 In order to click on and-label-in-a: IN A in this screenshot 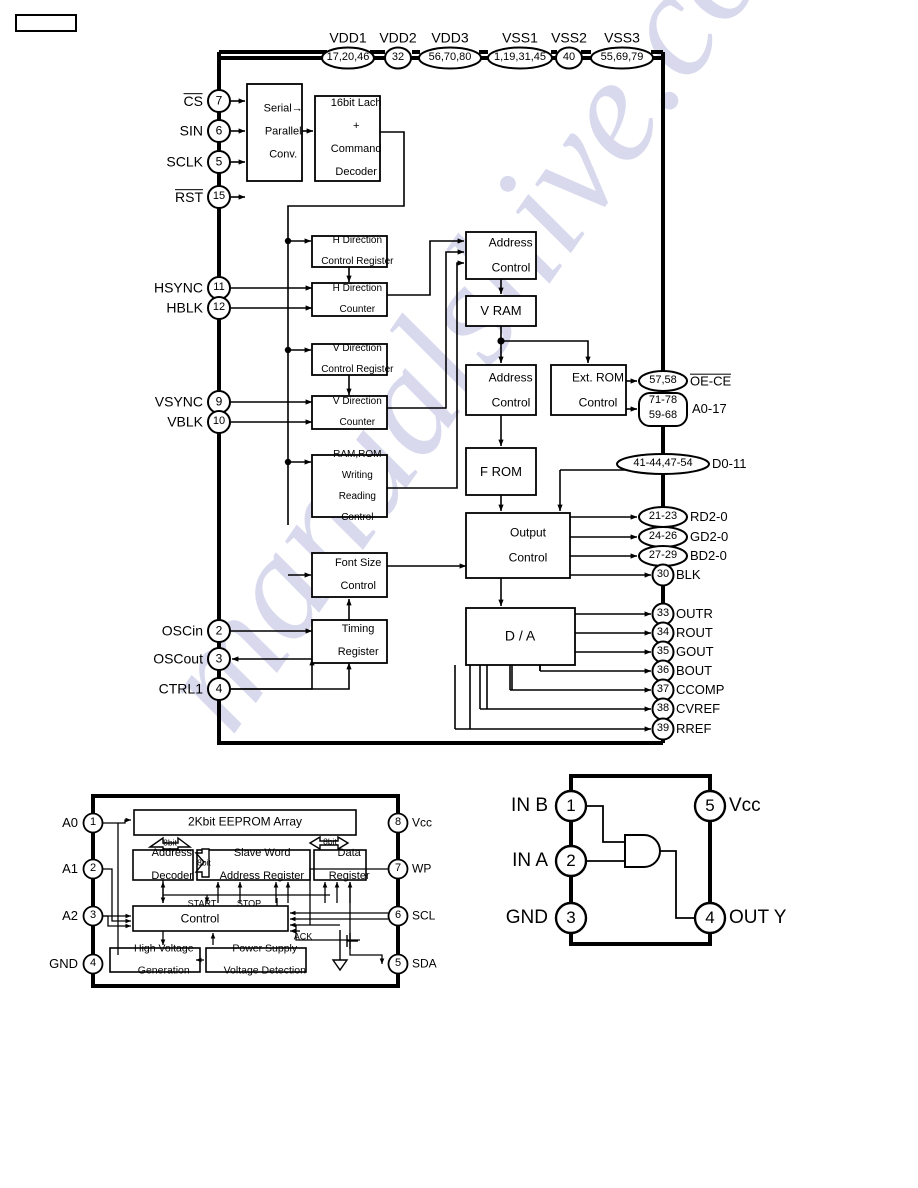, I will do `click(530, 861)`.